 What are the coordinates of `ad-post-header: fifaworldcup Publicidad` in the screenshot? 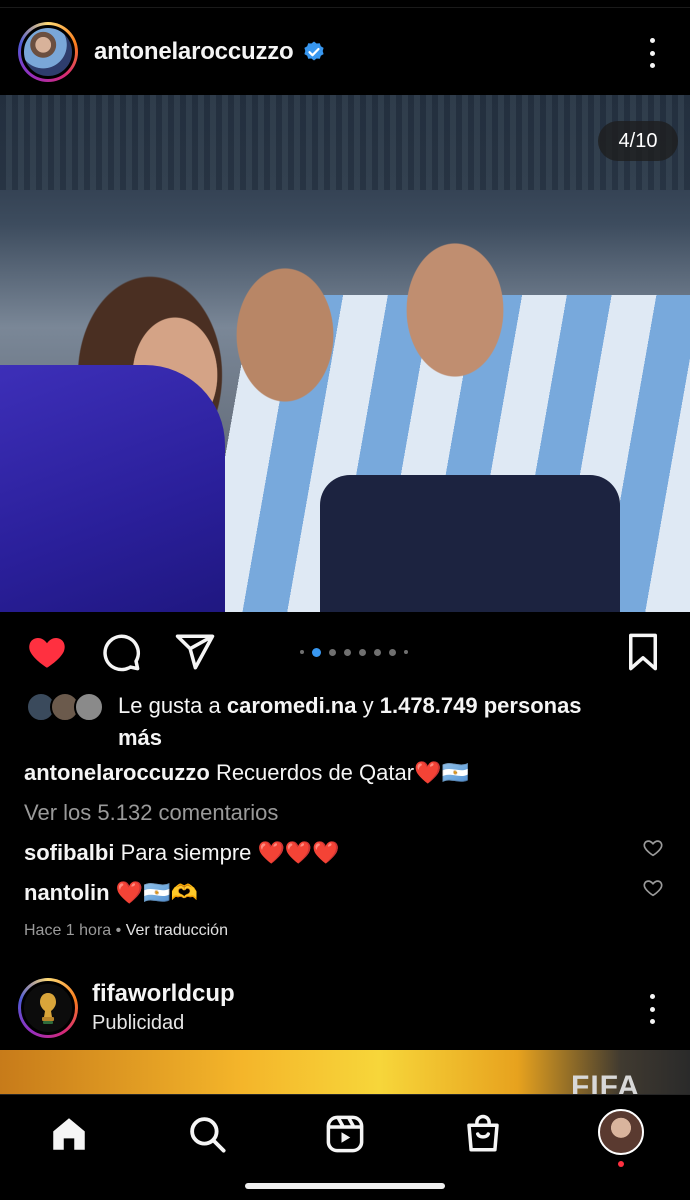 It's located at (345, 1009).